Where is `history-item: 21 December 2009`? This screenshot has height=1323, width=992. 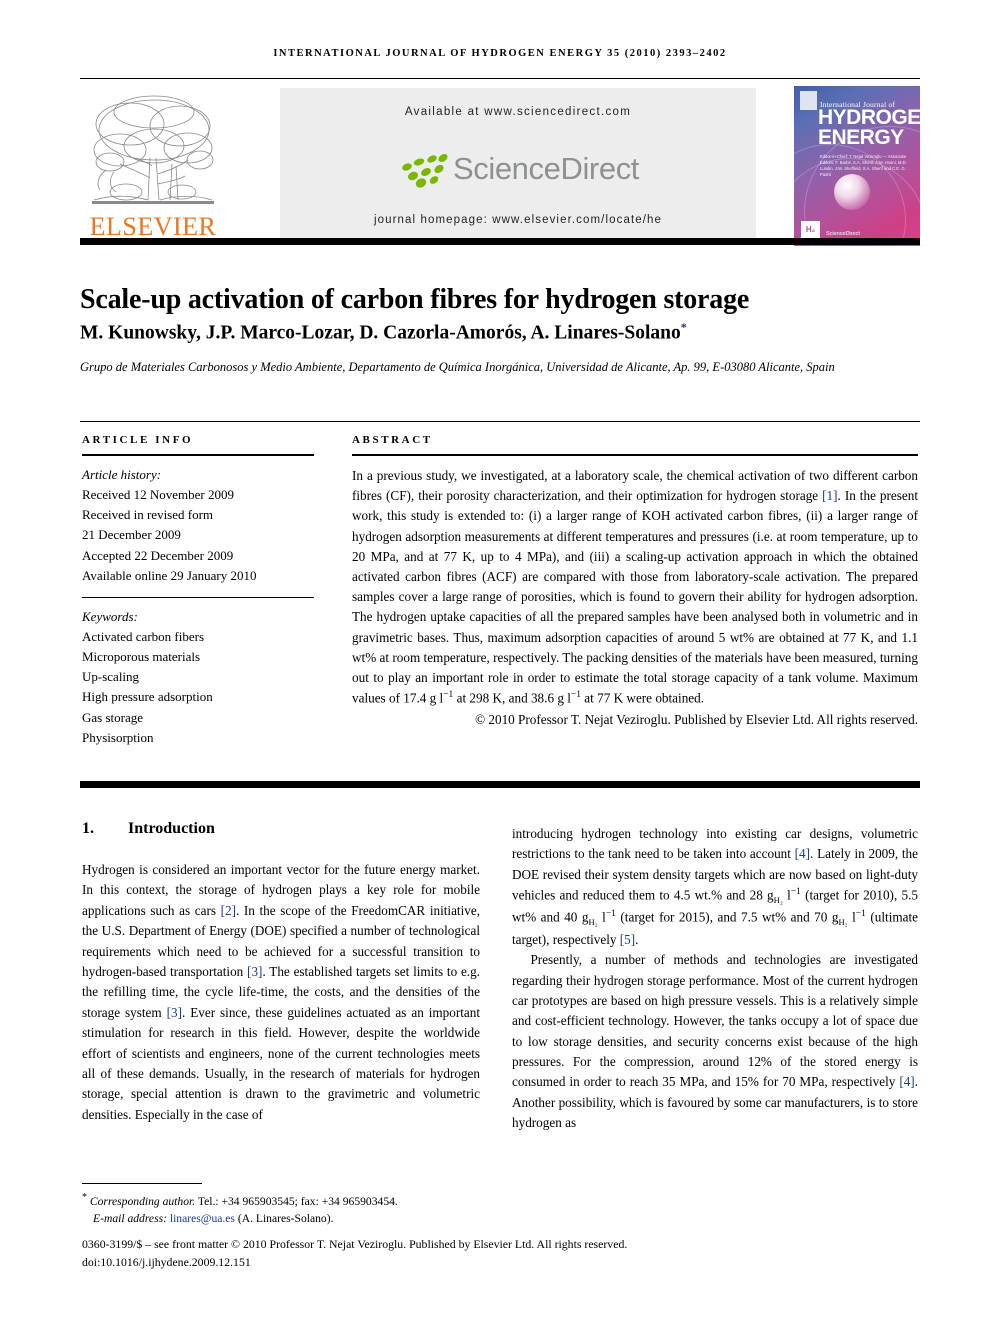
history-item: 21 December 2009 is located at coordinates (131, 535).